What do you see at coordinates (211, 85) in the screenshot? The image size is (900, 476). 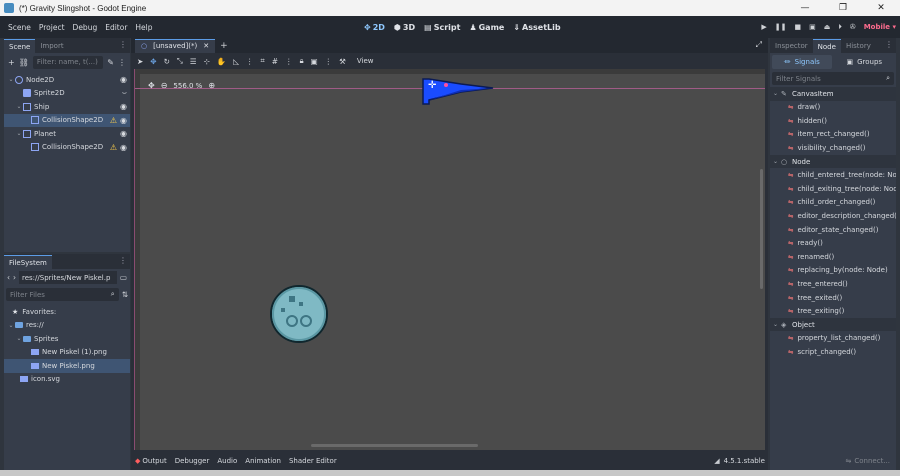 I see `zoom-in-icon: ⊕` at bounding box center [211, 85].